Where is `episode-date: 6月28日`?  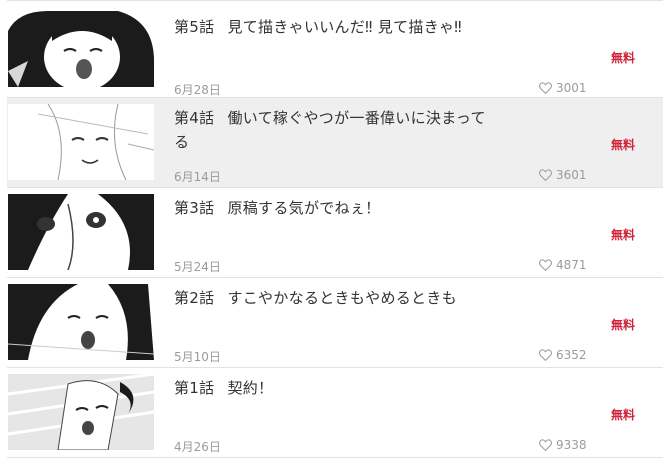 episode-date: 6月28日 is located at coordinates (197, 90).